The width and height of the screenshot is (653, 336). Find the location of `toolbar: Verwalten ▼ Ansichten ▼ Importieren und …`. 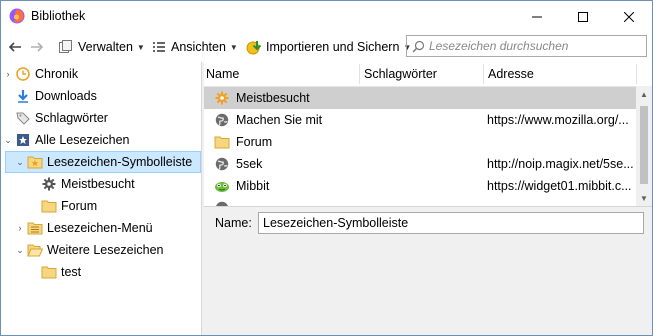

toolbar: Verwalten ▼ Ansichten ▼ Importieren und … is located at coordinates (326, 47).